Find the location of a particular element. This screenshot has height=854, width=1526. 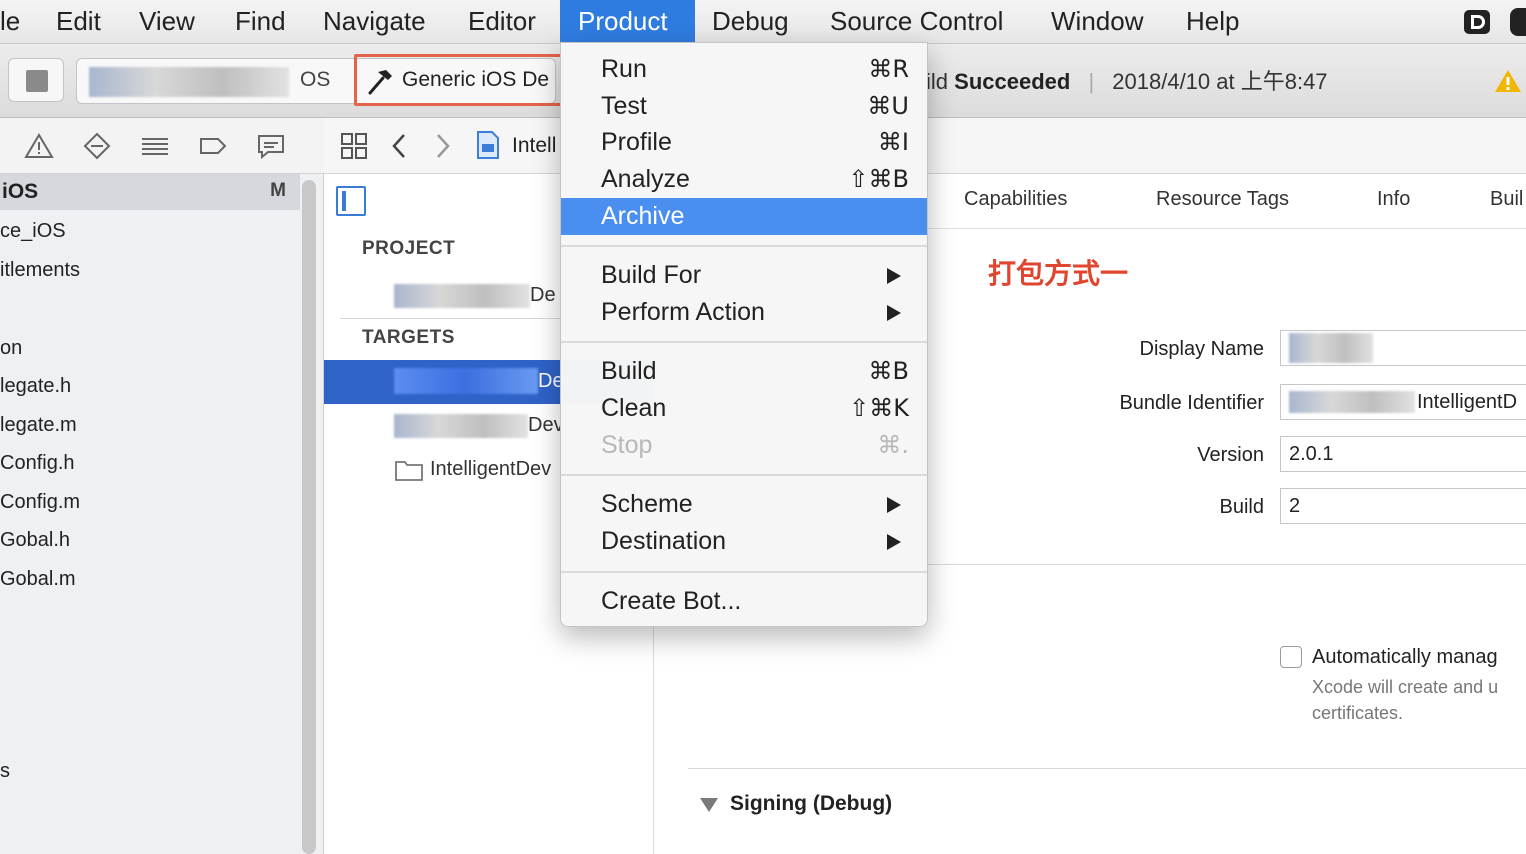

menu-item-build-for: Build For is located at coordinates (744, 275).